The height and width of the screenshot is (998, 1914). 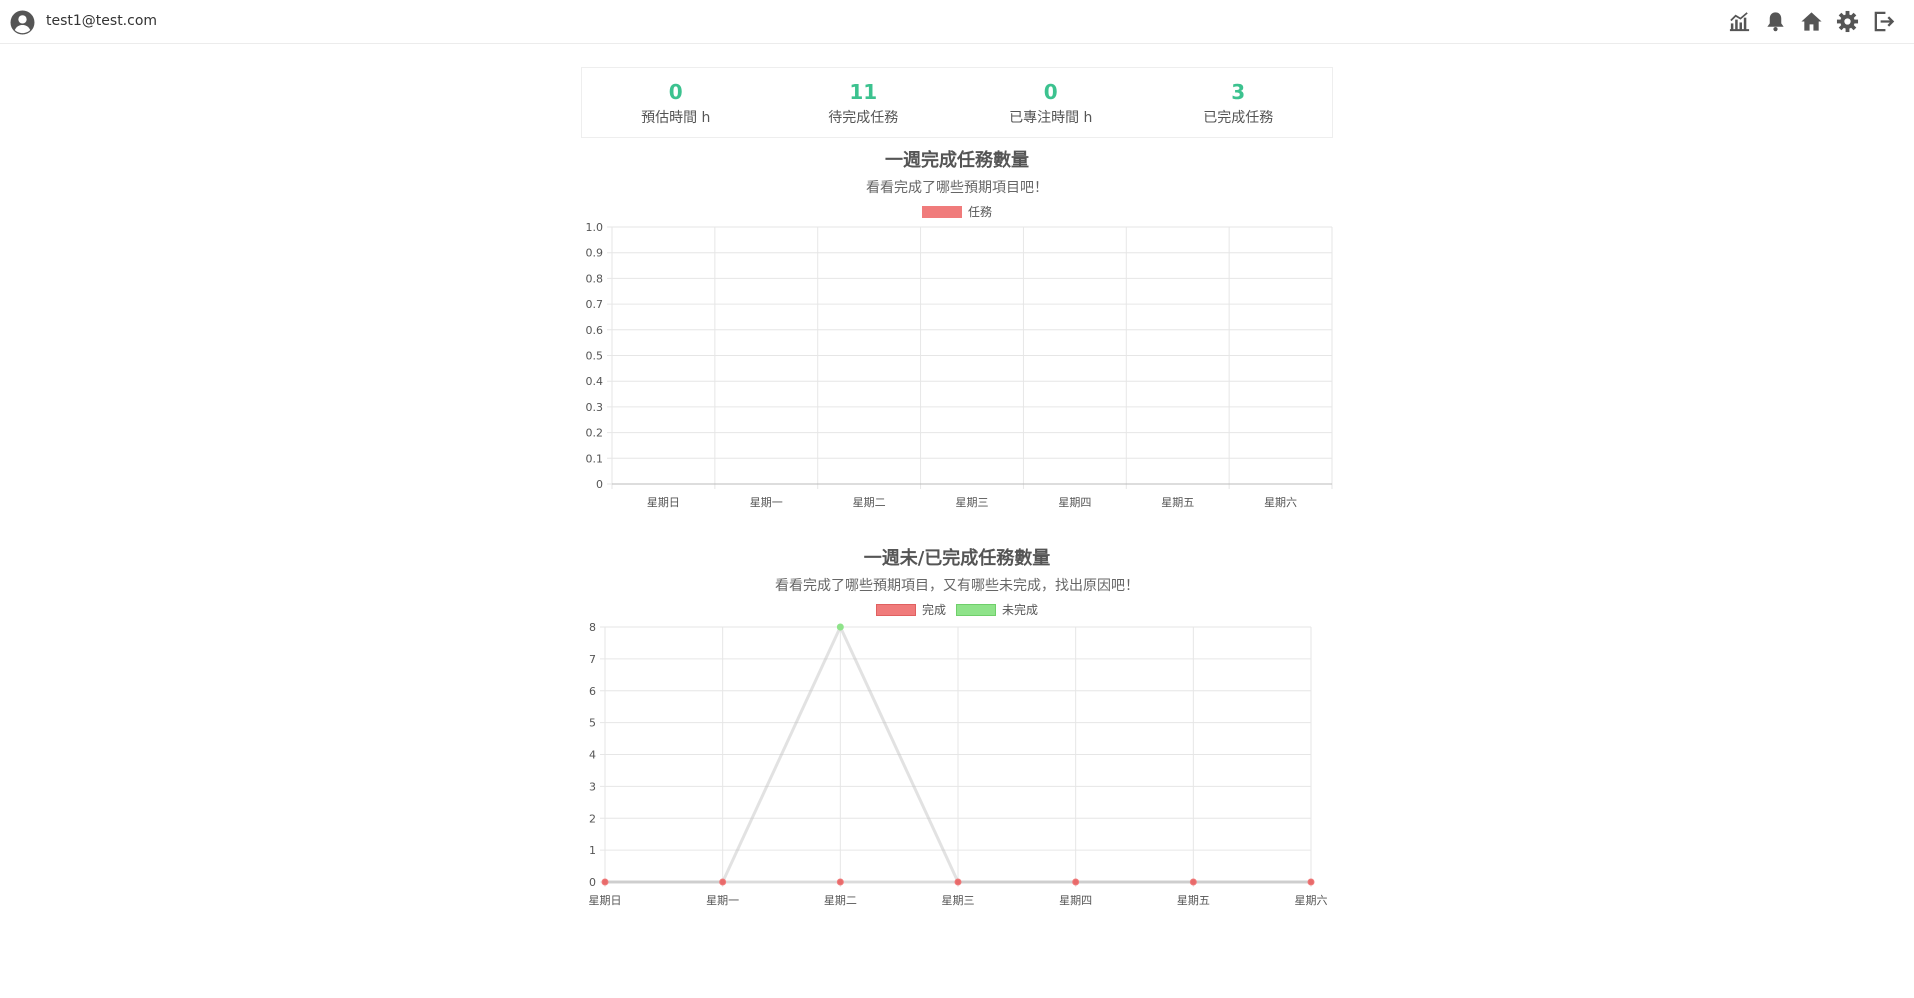 I want to click on stat-value: 11, so click(x=863, y=92).